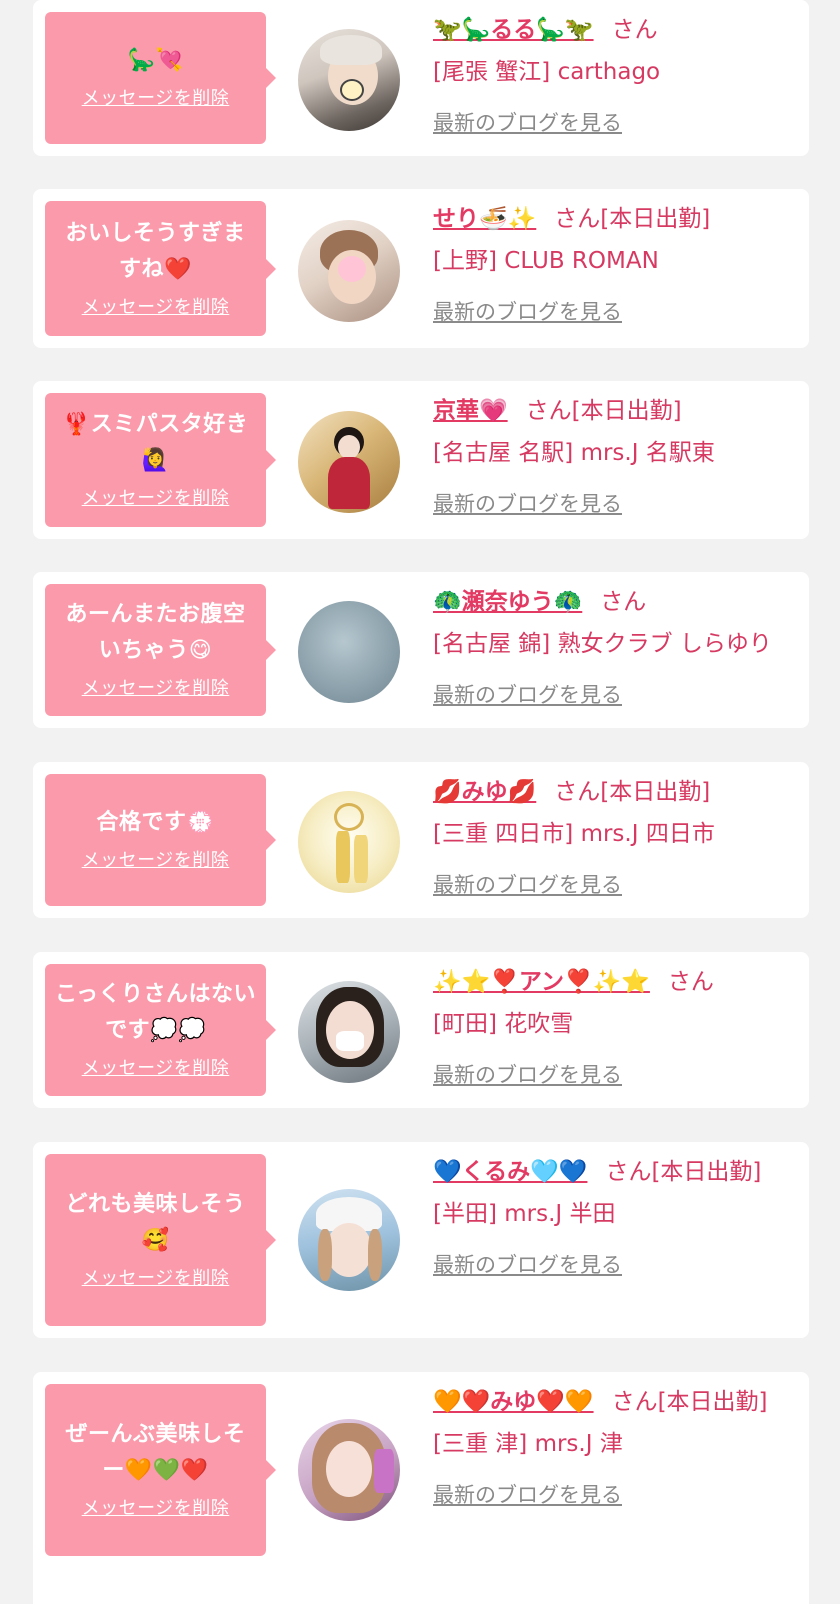  I want to click on name-line: 京華💗 さん[本日出勤], so click(616, 411).